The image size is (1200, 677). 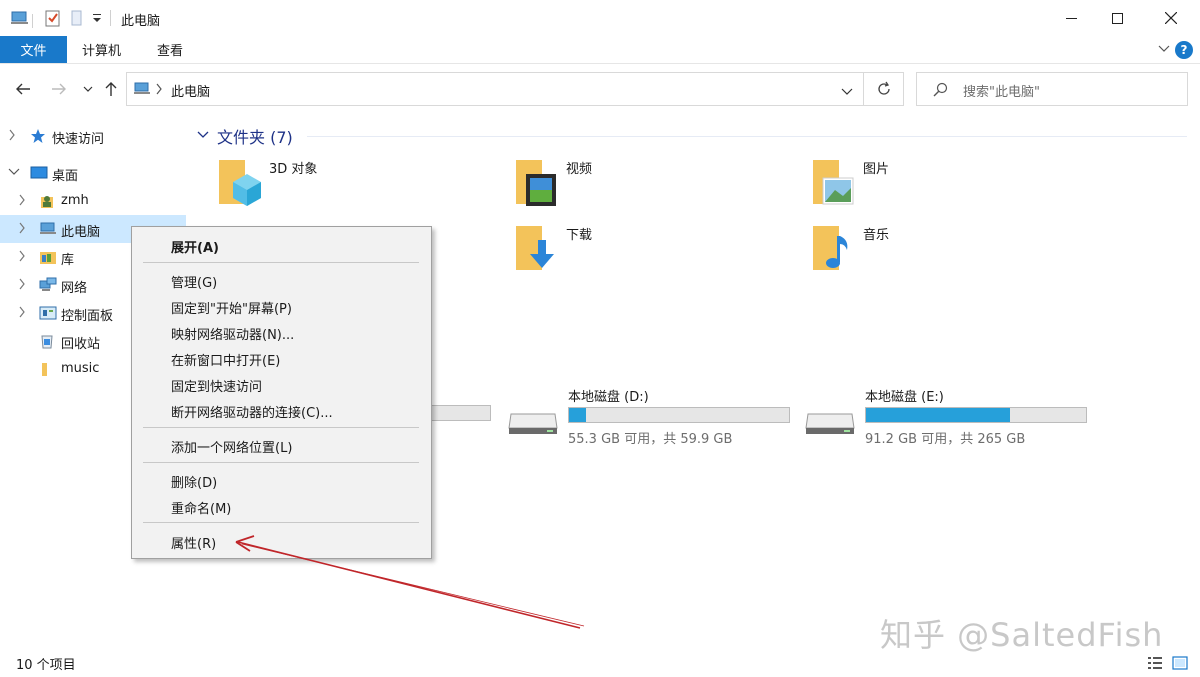 I want to click on large-icons-view-icon, so click(x=1180, y=665).